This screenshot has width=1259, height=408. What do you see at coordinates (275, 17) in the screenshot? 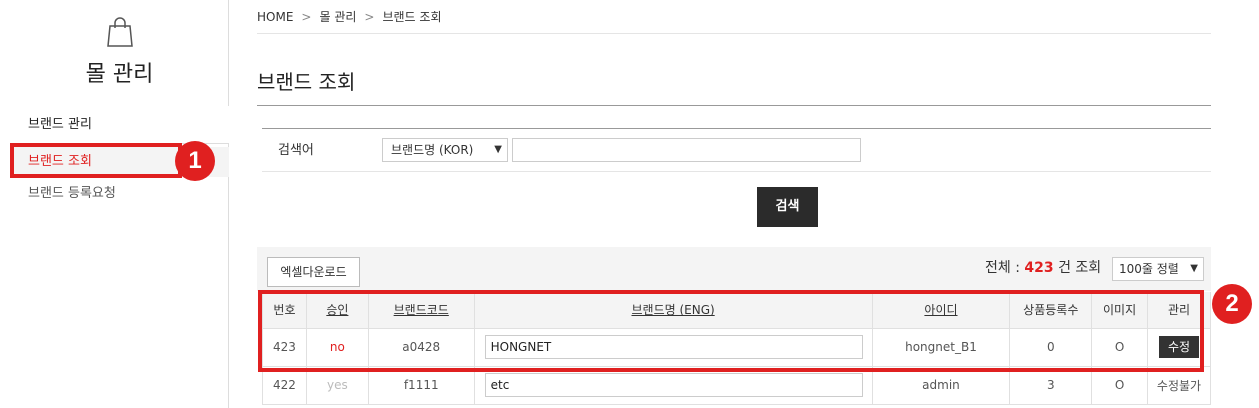
I see `breadcrumb-home: HOME` at bounding box center [275, 17].